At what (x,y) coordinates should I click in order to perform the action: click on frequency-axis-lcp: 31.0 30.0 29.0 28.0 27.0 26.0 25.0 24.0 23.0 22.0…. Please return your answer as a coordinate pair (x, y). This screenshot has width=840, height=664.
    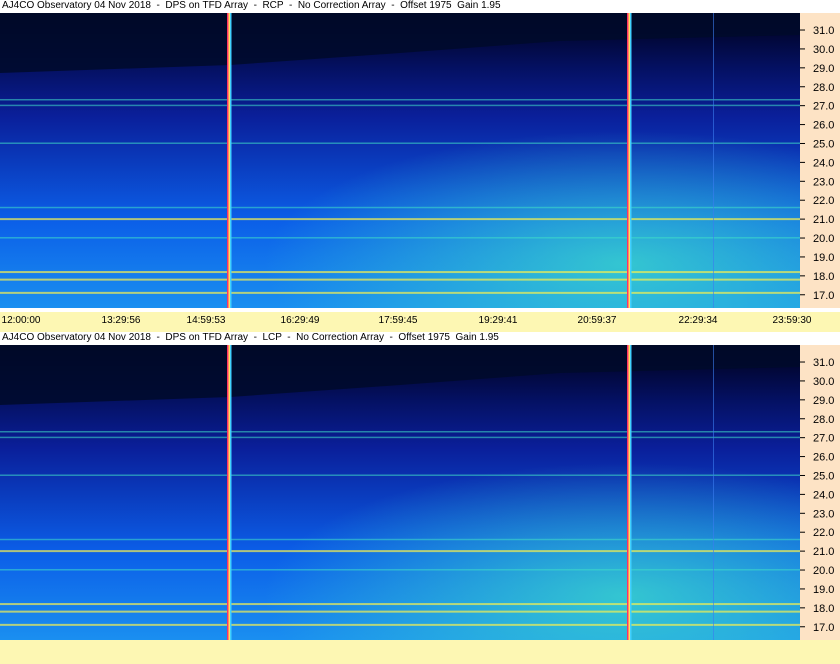
    Looking at the image, I should click on (820, 492).